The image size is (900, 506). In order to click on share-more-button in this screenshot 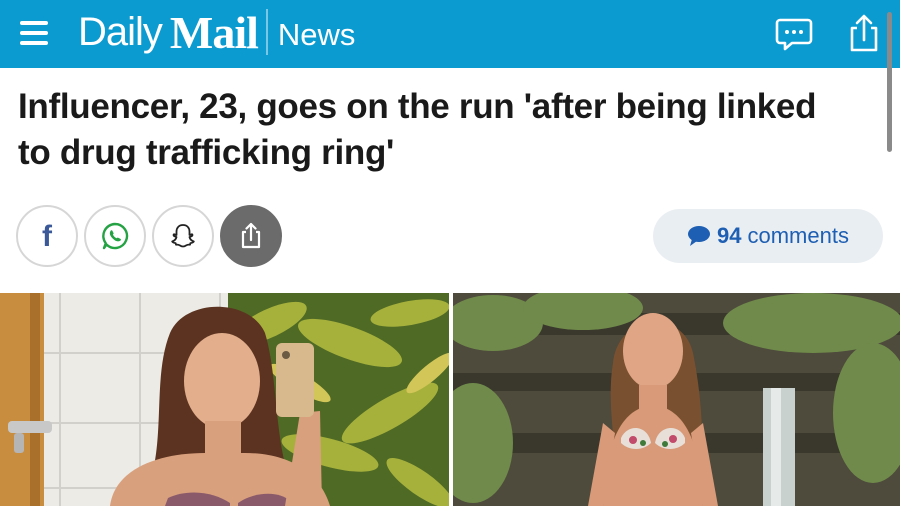, I will do `click(251, 236)`.